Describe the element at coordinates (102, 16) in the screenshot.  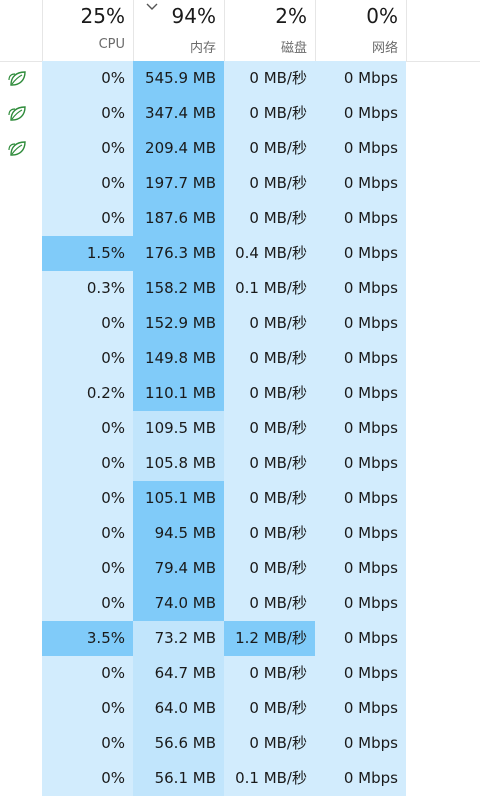
I see `cpu-total-percent: 25%` at that location.